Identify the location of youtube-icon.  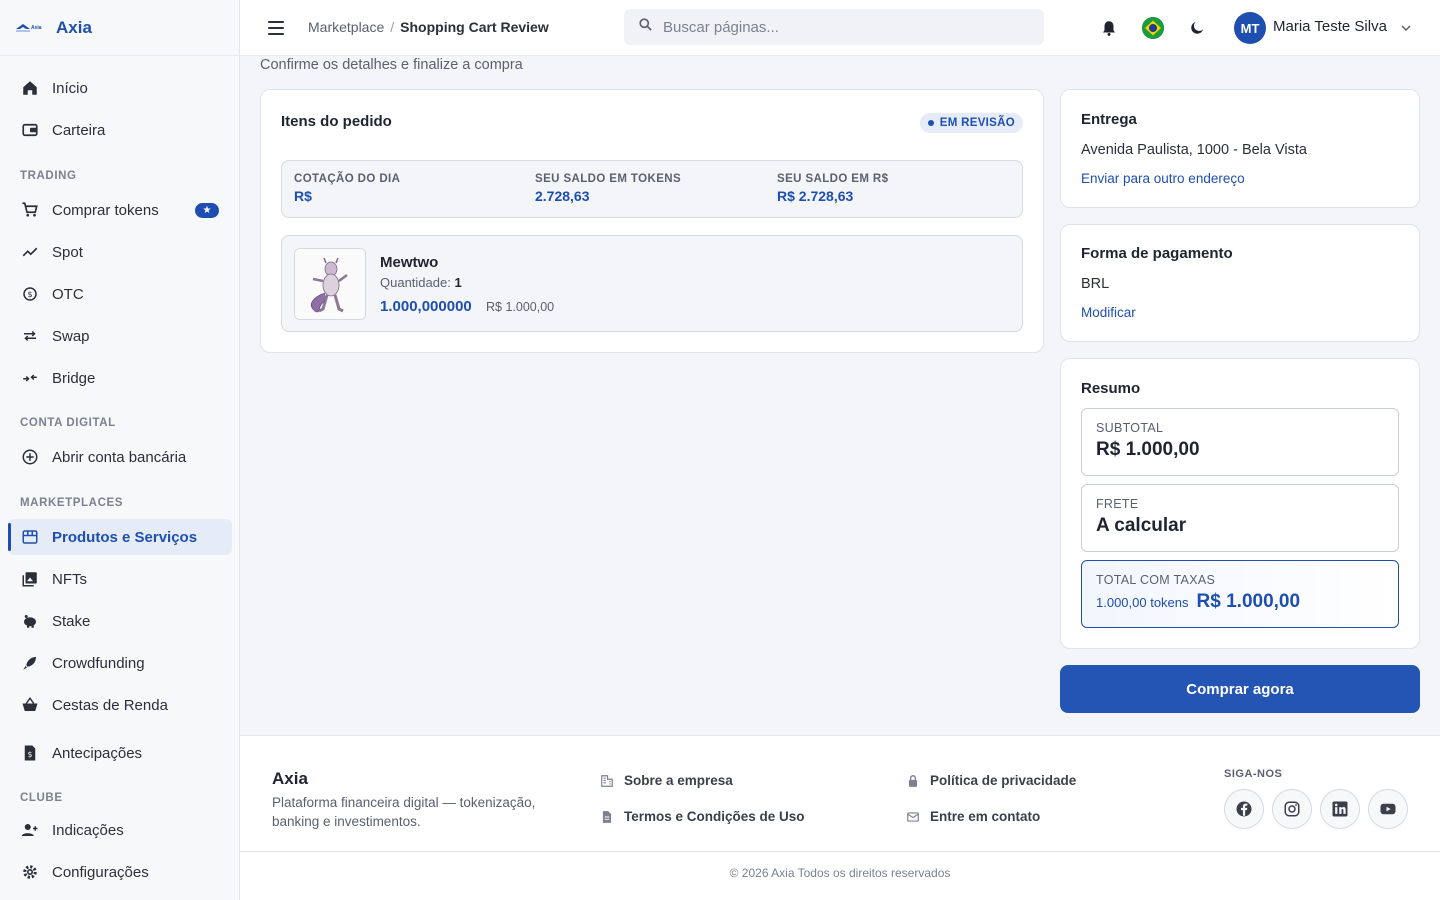
(1388, 809).